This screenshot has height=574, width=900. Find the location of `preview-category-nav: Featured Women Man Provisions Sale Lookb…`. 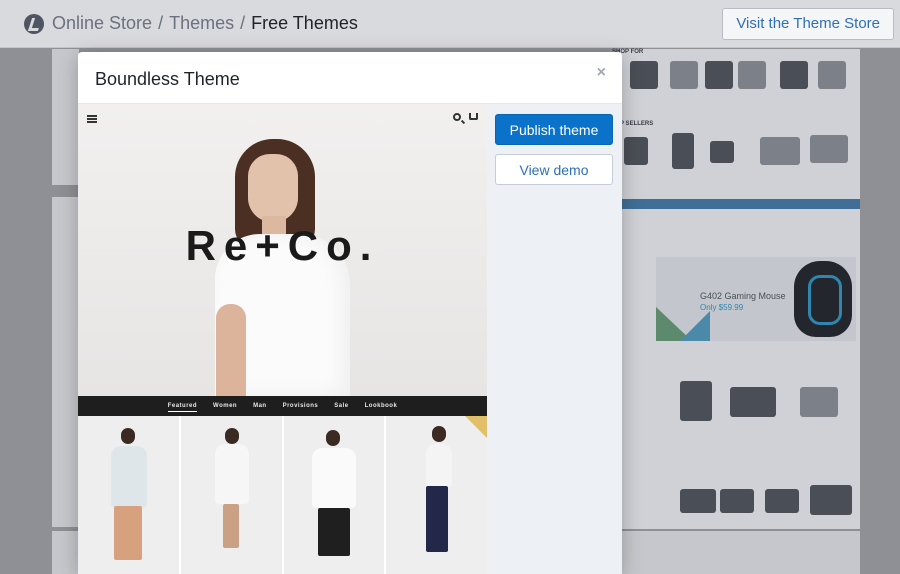

preview-category-nav: Featured Women Man Provisions Sale Lookb… is located at coordinates (282, 406).